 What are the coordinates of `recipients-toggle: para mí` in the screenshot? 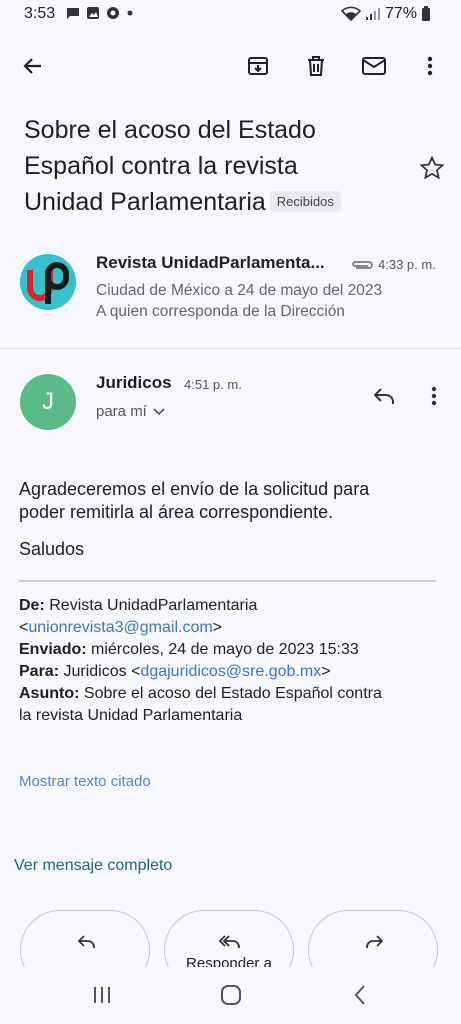 It's located at (130, 411).